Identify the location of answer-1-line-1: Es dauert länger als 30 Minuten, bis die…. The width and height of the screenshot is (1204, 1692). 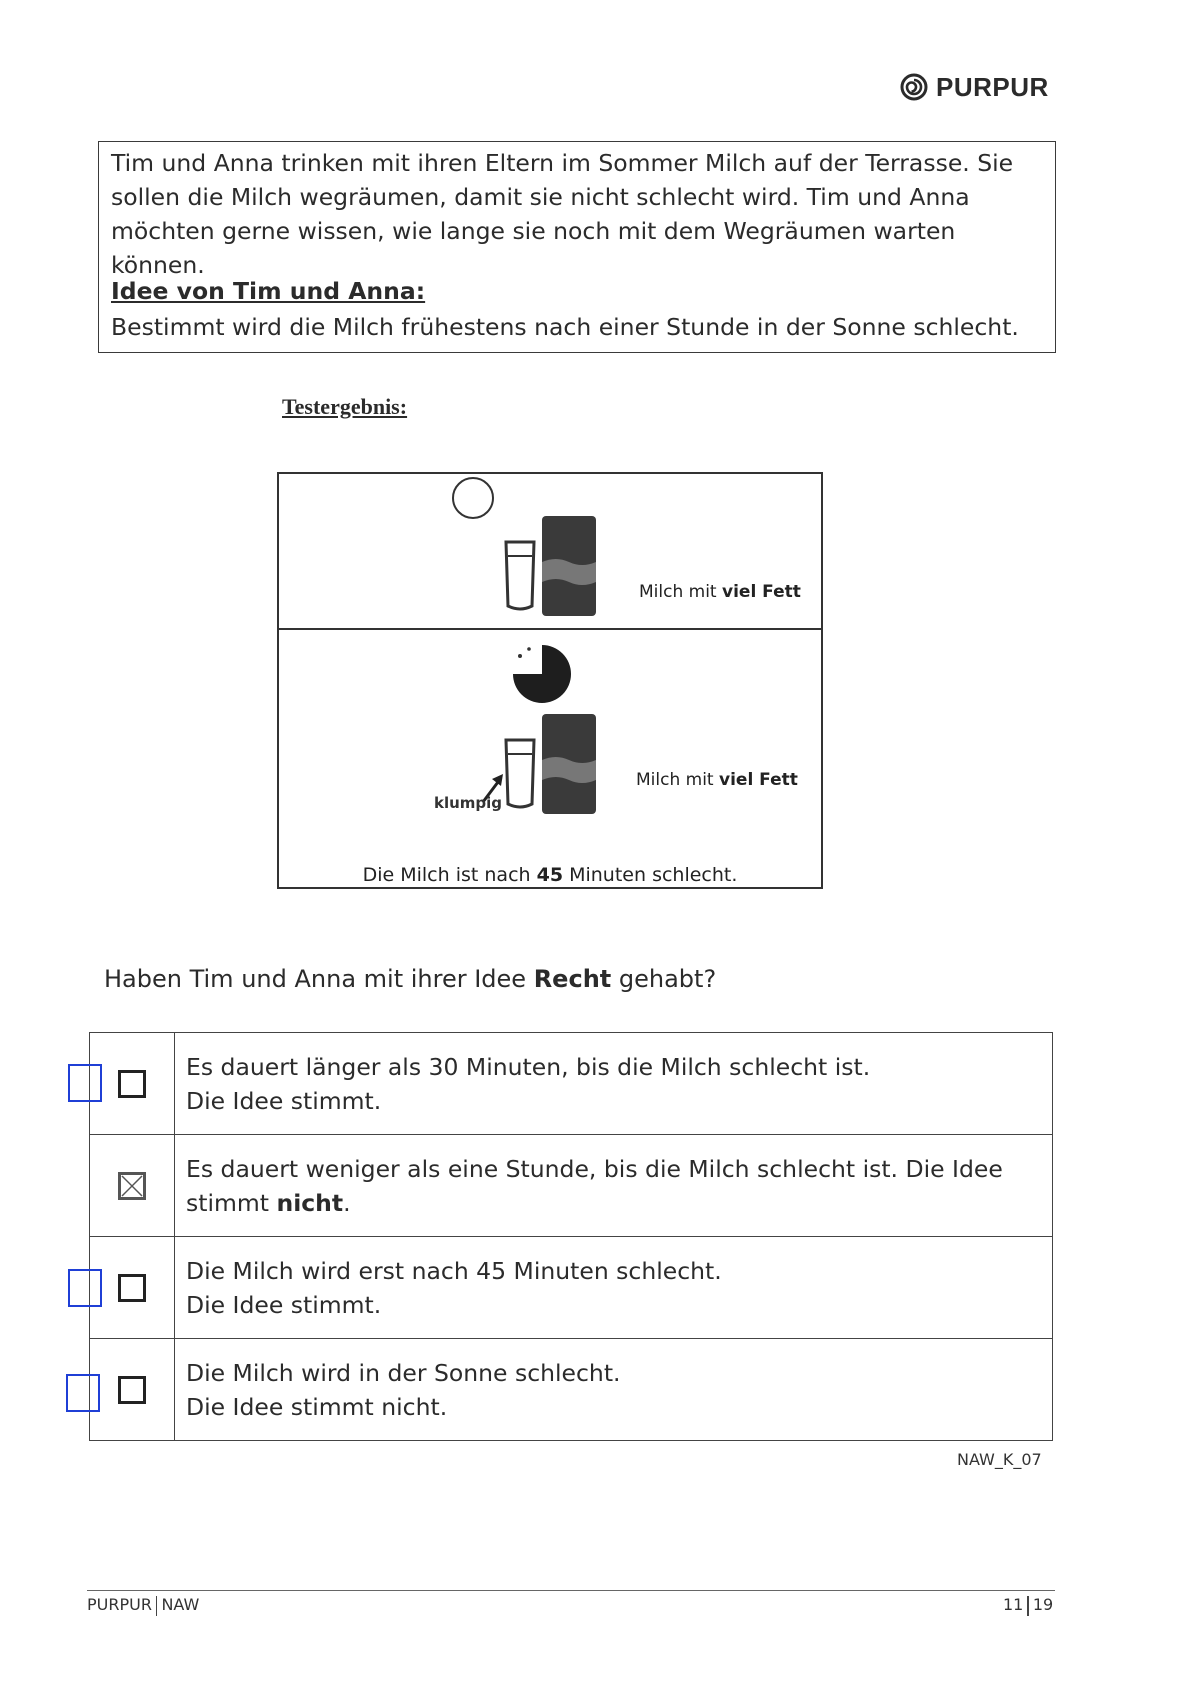
(528, 1066).